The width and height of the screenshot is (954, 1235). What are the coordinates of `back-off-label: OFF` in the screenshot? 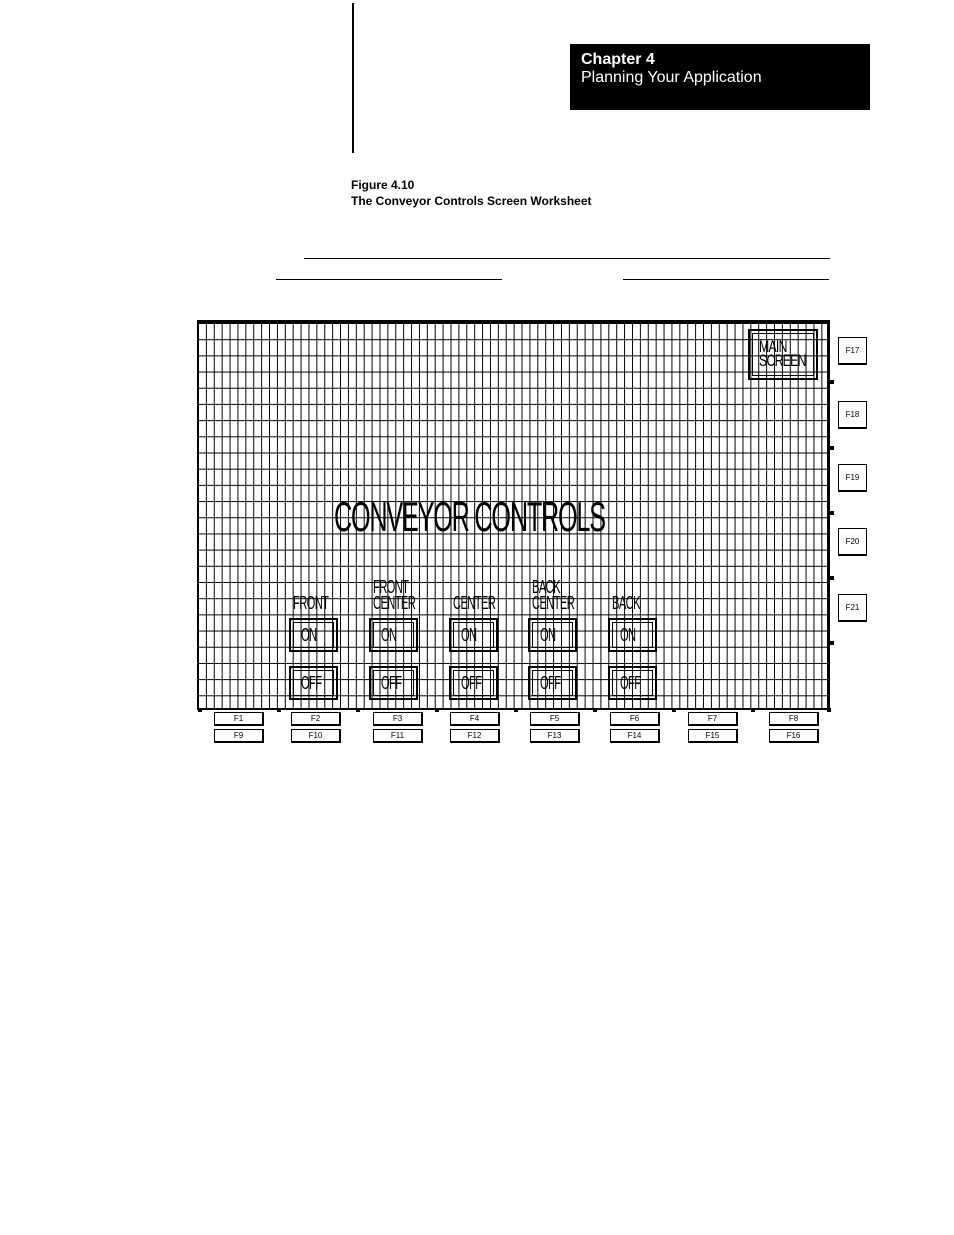 It's located at (630, 683).